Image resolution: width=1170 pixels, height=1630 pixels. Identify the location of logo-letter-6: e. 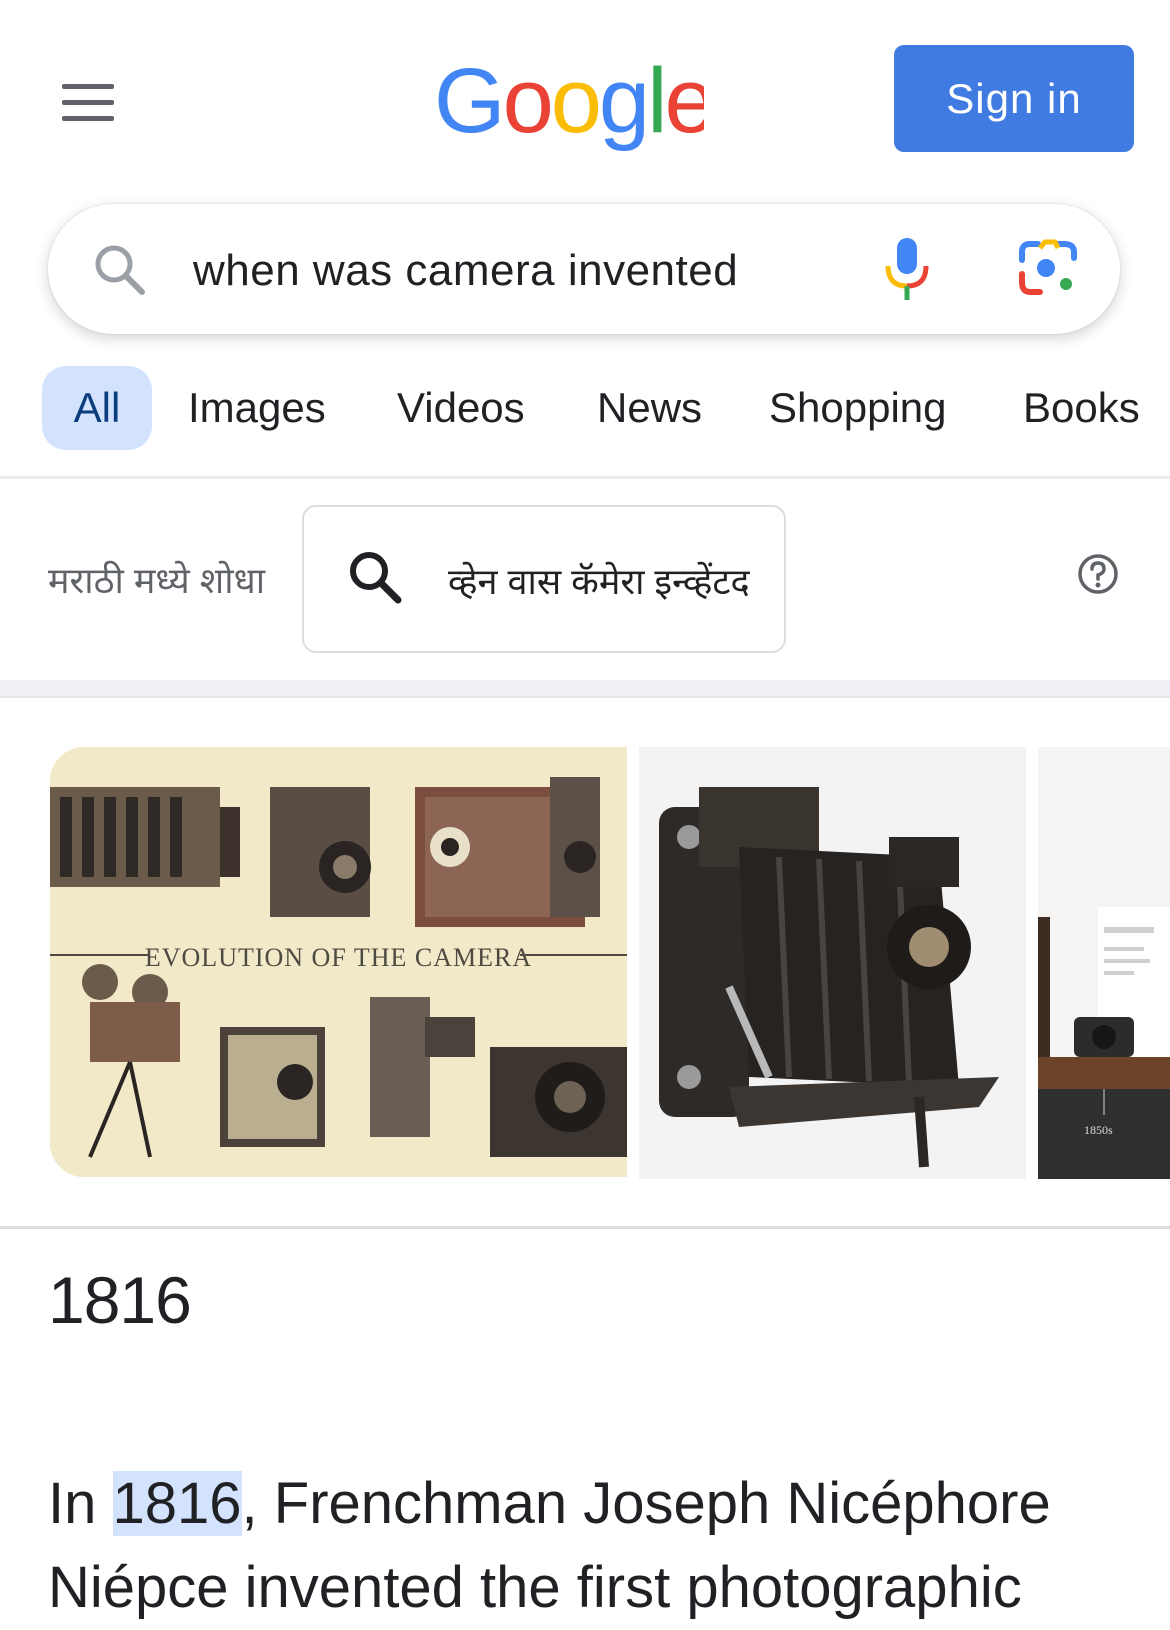
(684, 102).